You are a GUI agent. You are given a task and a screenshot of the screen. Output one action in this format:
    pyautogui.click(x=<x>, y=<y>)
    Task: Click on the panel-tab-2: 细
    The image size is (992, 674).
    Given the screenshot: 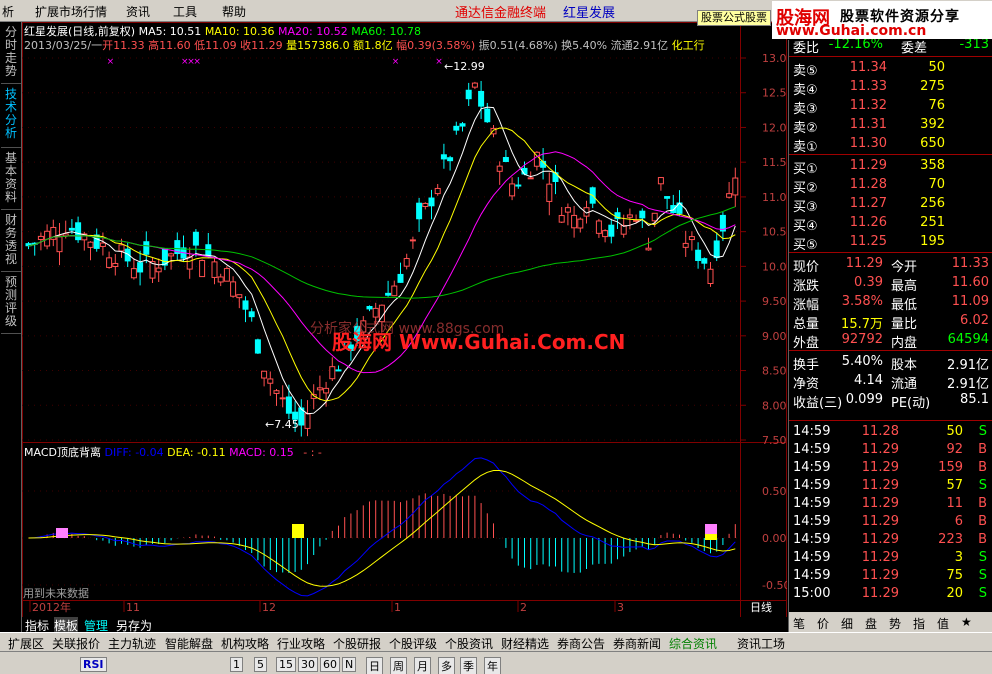 What is the action you would take?
    pyautogui.click(x=847, y=623)
    